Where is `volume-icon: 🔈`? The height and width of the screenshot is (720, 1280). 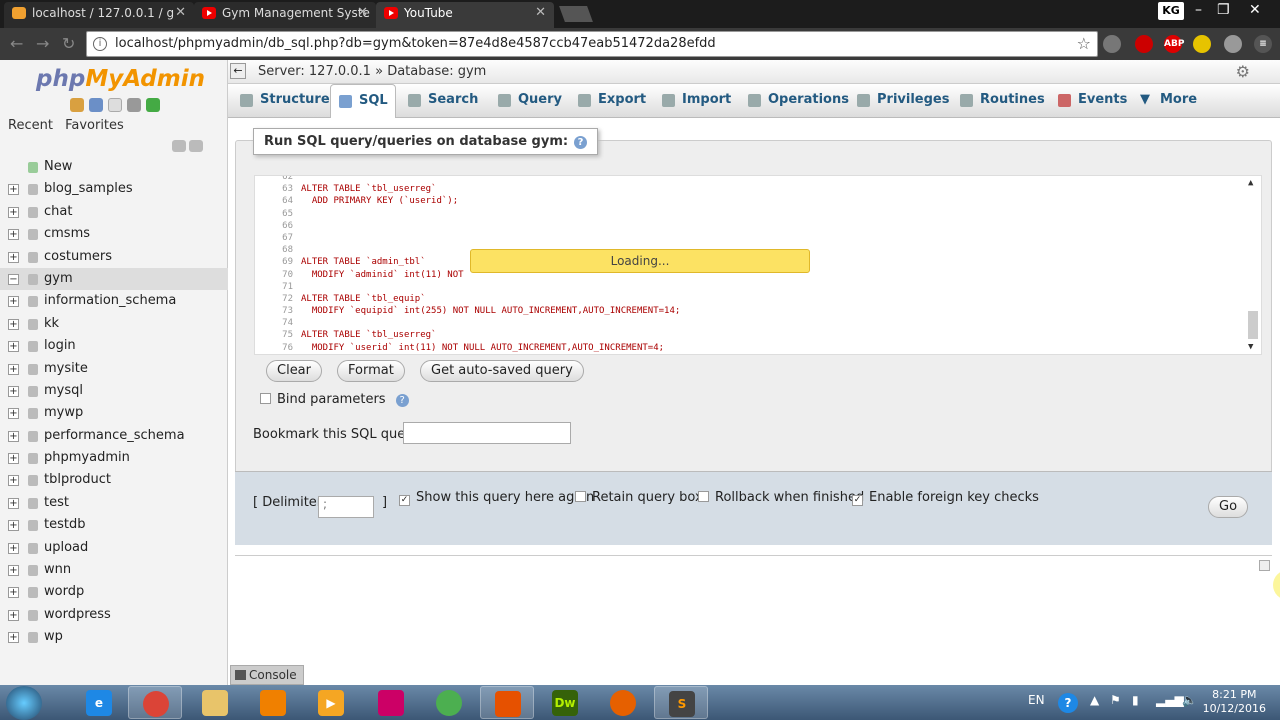
volume-icon: 🔈 is located at coordinates (1189, 700).